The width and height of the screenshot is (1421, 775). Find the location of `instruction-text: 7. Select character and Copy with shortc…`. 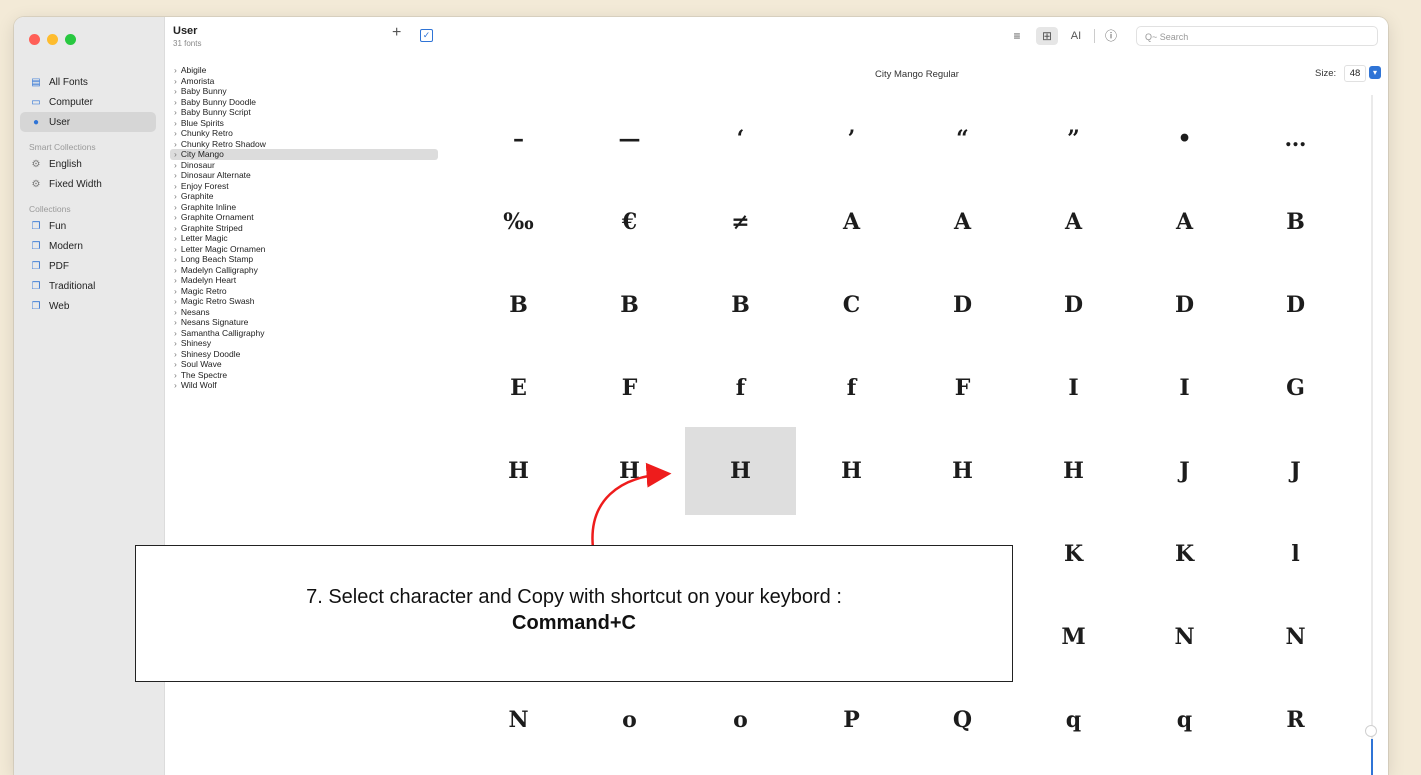

instruction-text: 7. Select character and Copy with shortc… is located at coordinates (574, 597).